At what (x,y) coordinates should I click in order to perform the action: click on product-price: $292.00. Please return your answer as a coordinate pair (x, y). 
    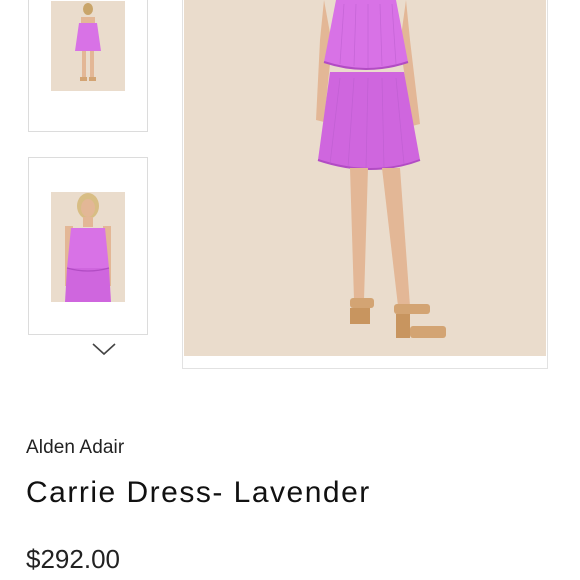
    Looking at the image, I should click on (73, 559).